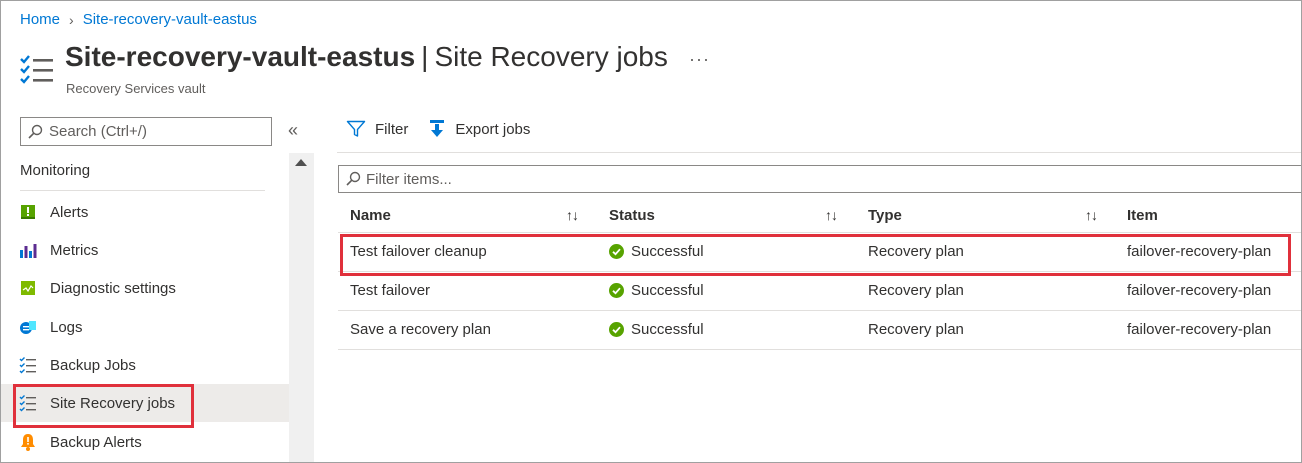 Image resolution: width=1302 pixels, height=463 pixels. I want to click on filter-button-label: Filter, so click(392, 129).